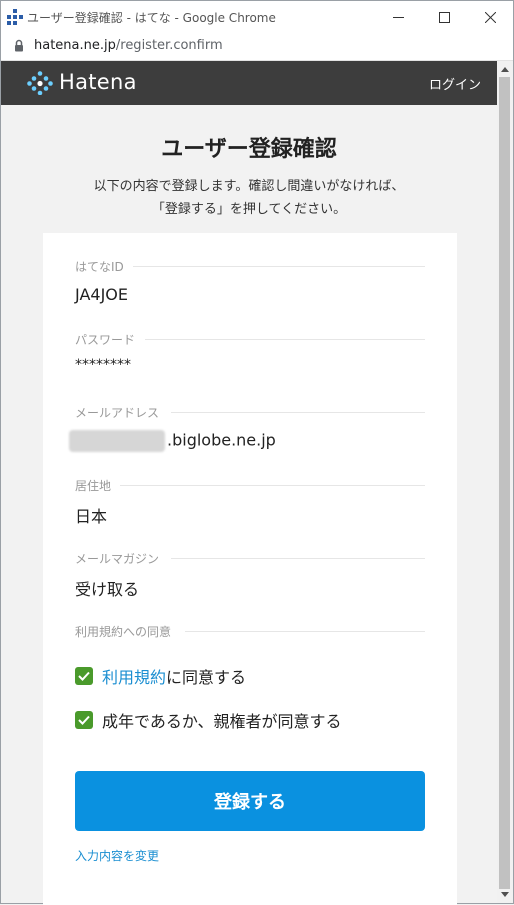 The width and height of the screenshot is (514, 905). Describe the element at coordinates (117, 441) in the screenshot. I see `redacted-email-user` at that location.